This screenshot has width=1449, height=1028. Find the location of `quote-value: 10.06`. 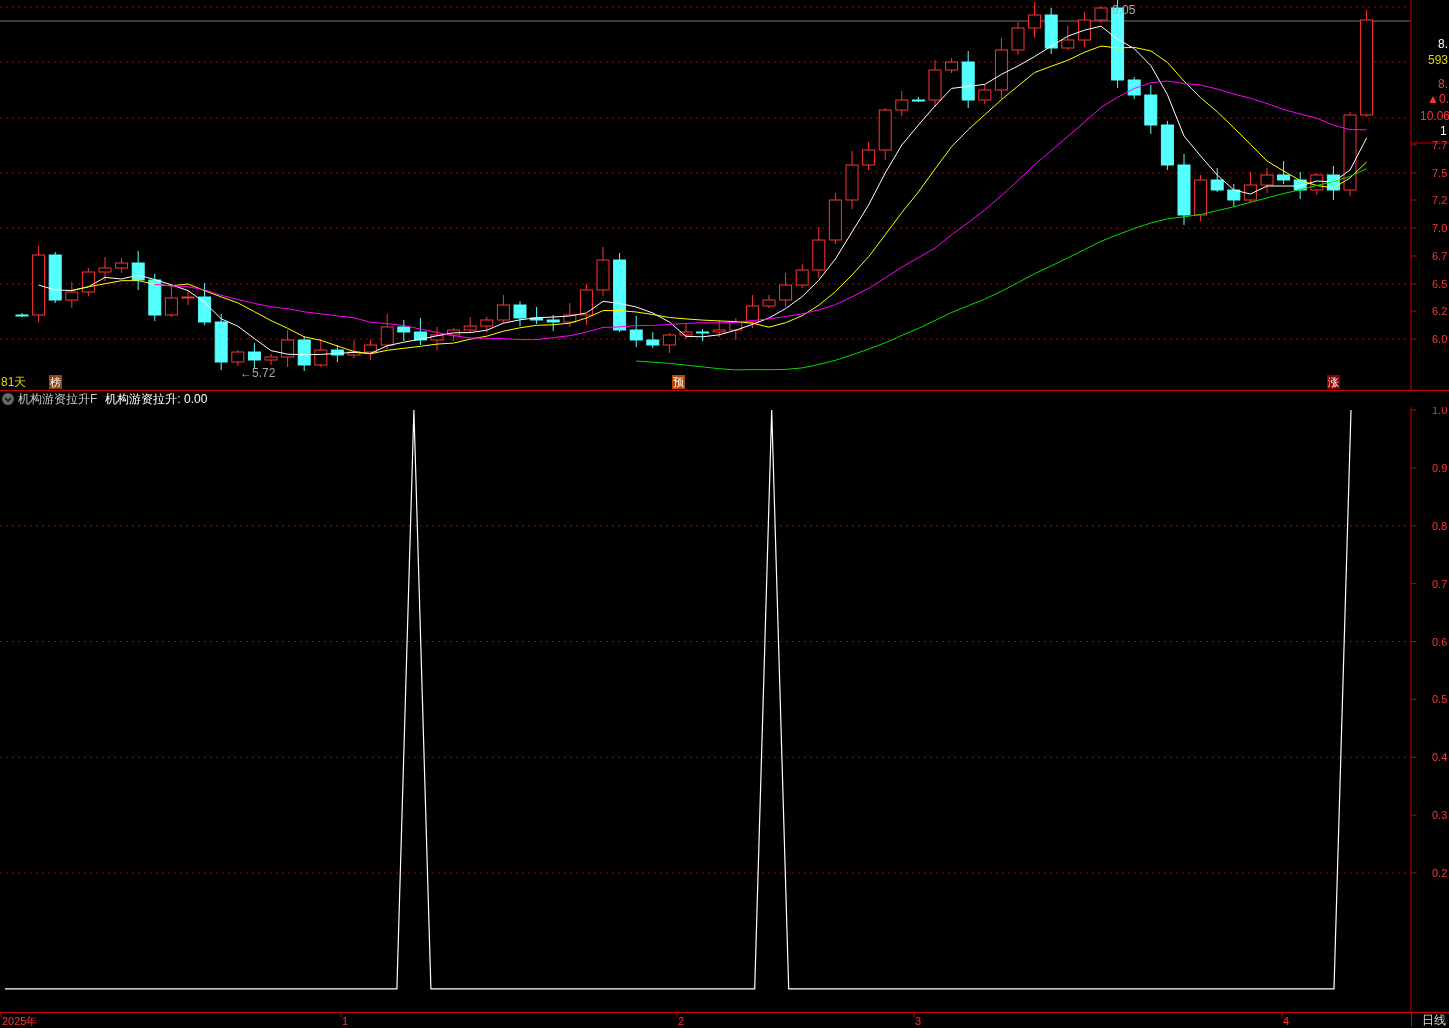

quote-value: 10.06 is located at coordinates (1434, 116).